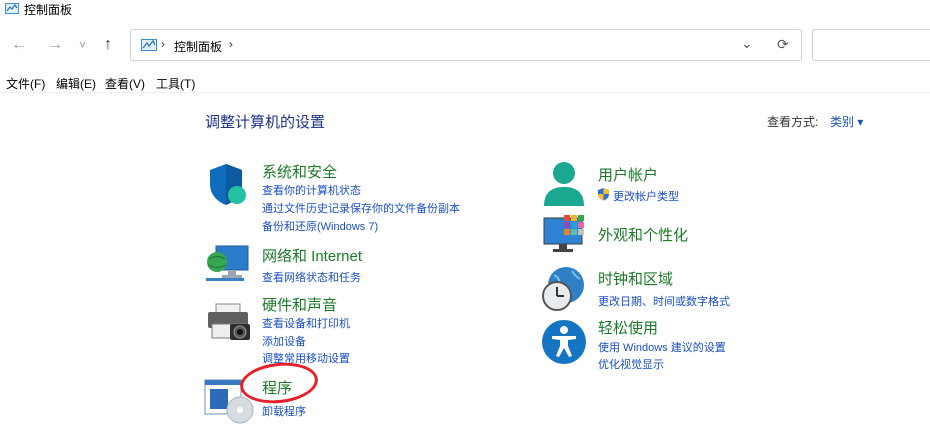  I want to click on link-devices-printers: 查看设备和打印机, so click(306, 323).